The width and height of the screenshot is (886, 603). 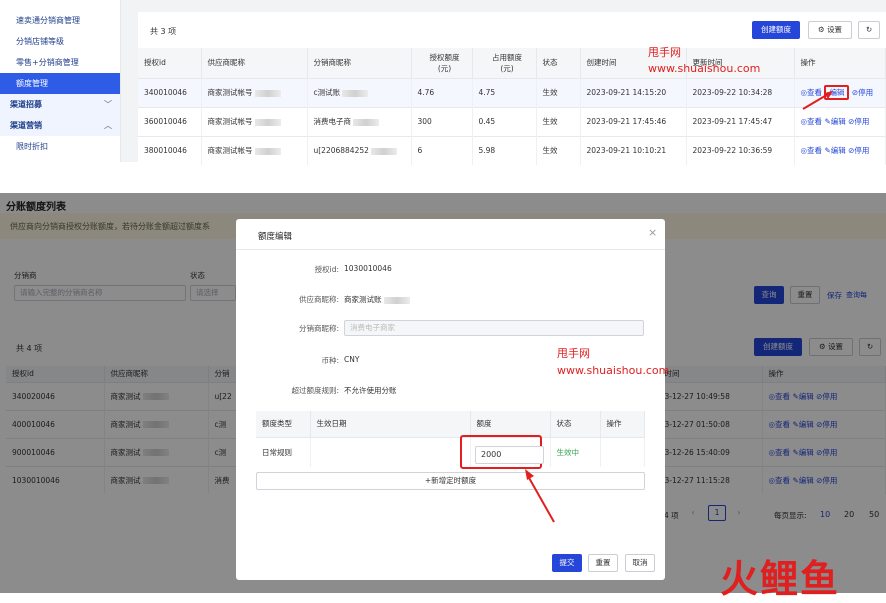 What do you see at coordinates (370, 390) in the screenshot?
I see `over-rule-value: 不允许使用分账` at bounding box center [370, 390].